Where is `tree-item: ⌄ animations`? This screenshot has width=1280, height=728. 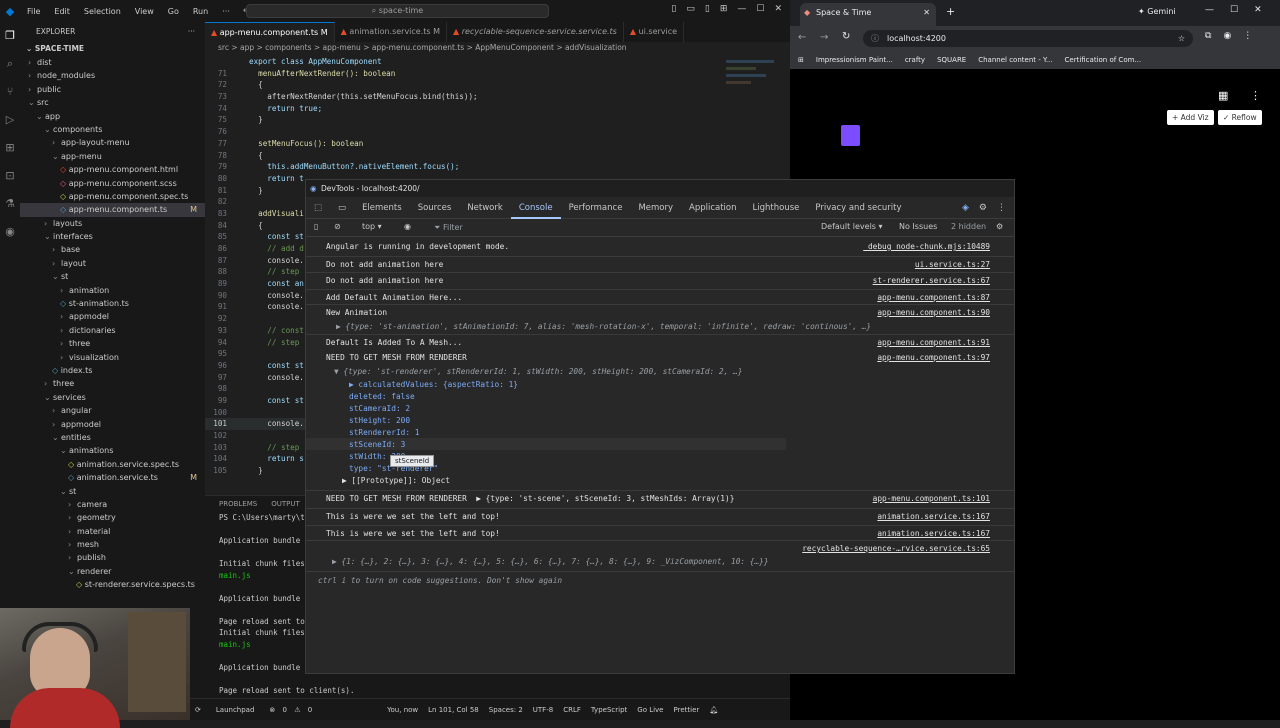
tree-item: ⌄ animations is located at coordinates (112, 450).